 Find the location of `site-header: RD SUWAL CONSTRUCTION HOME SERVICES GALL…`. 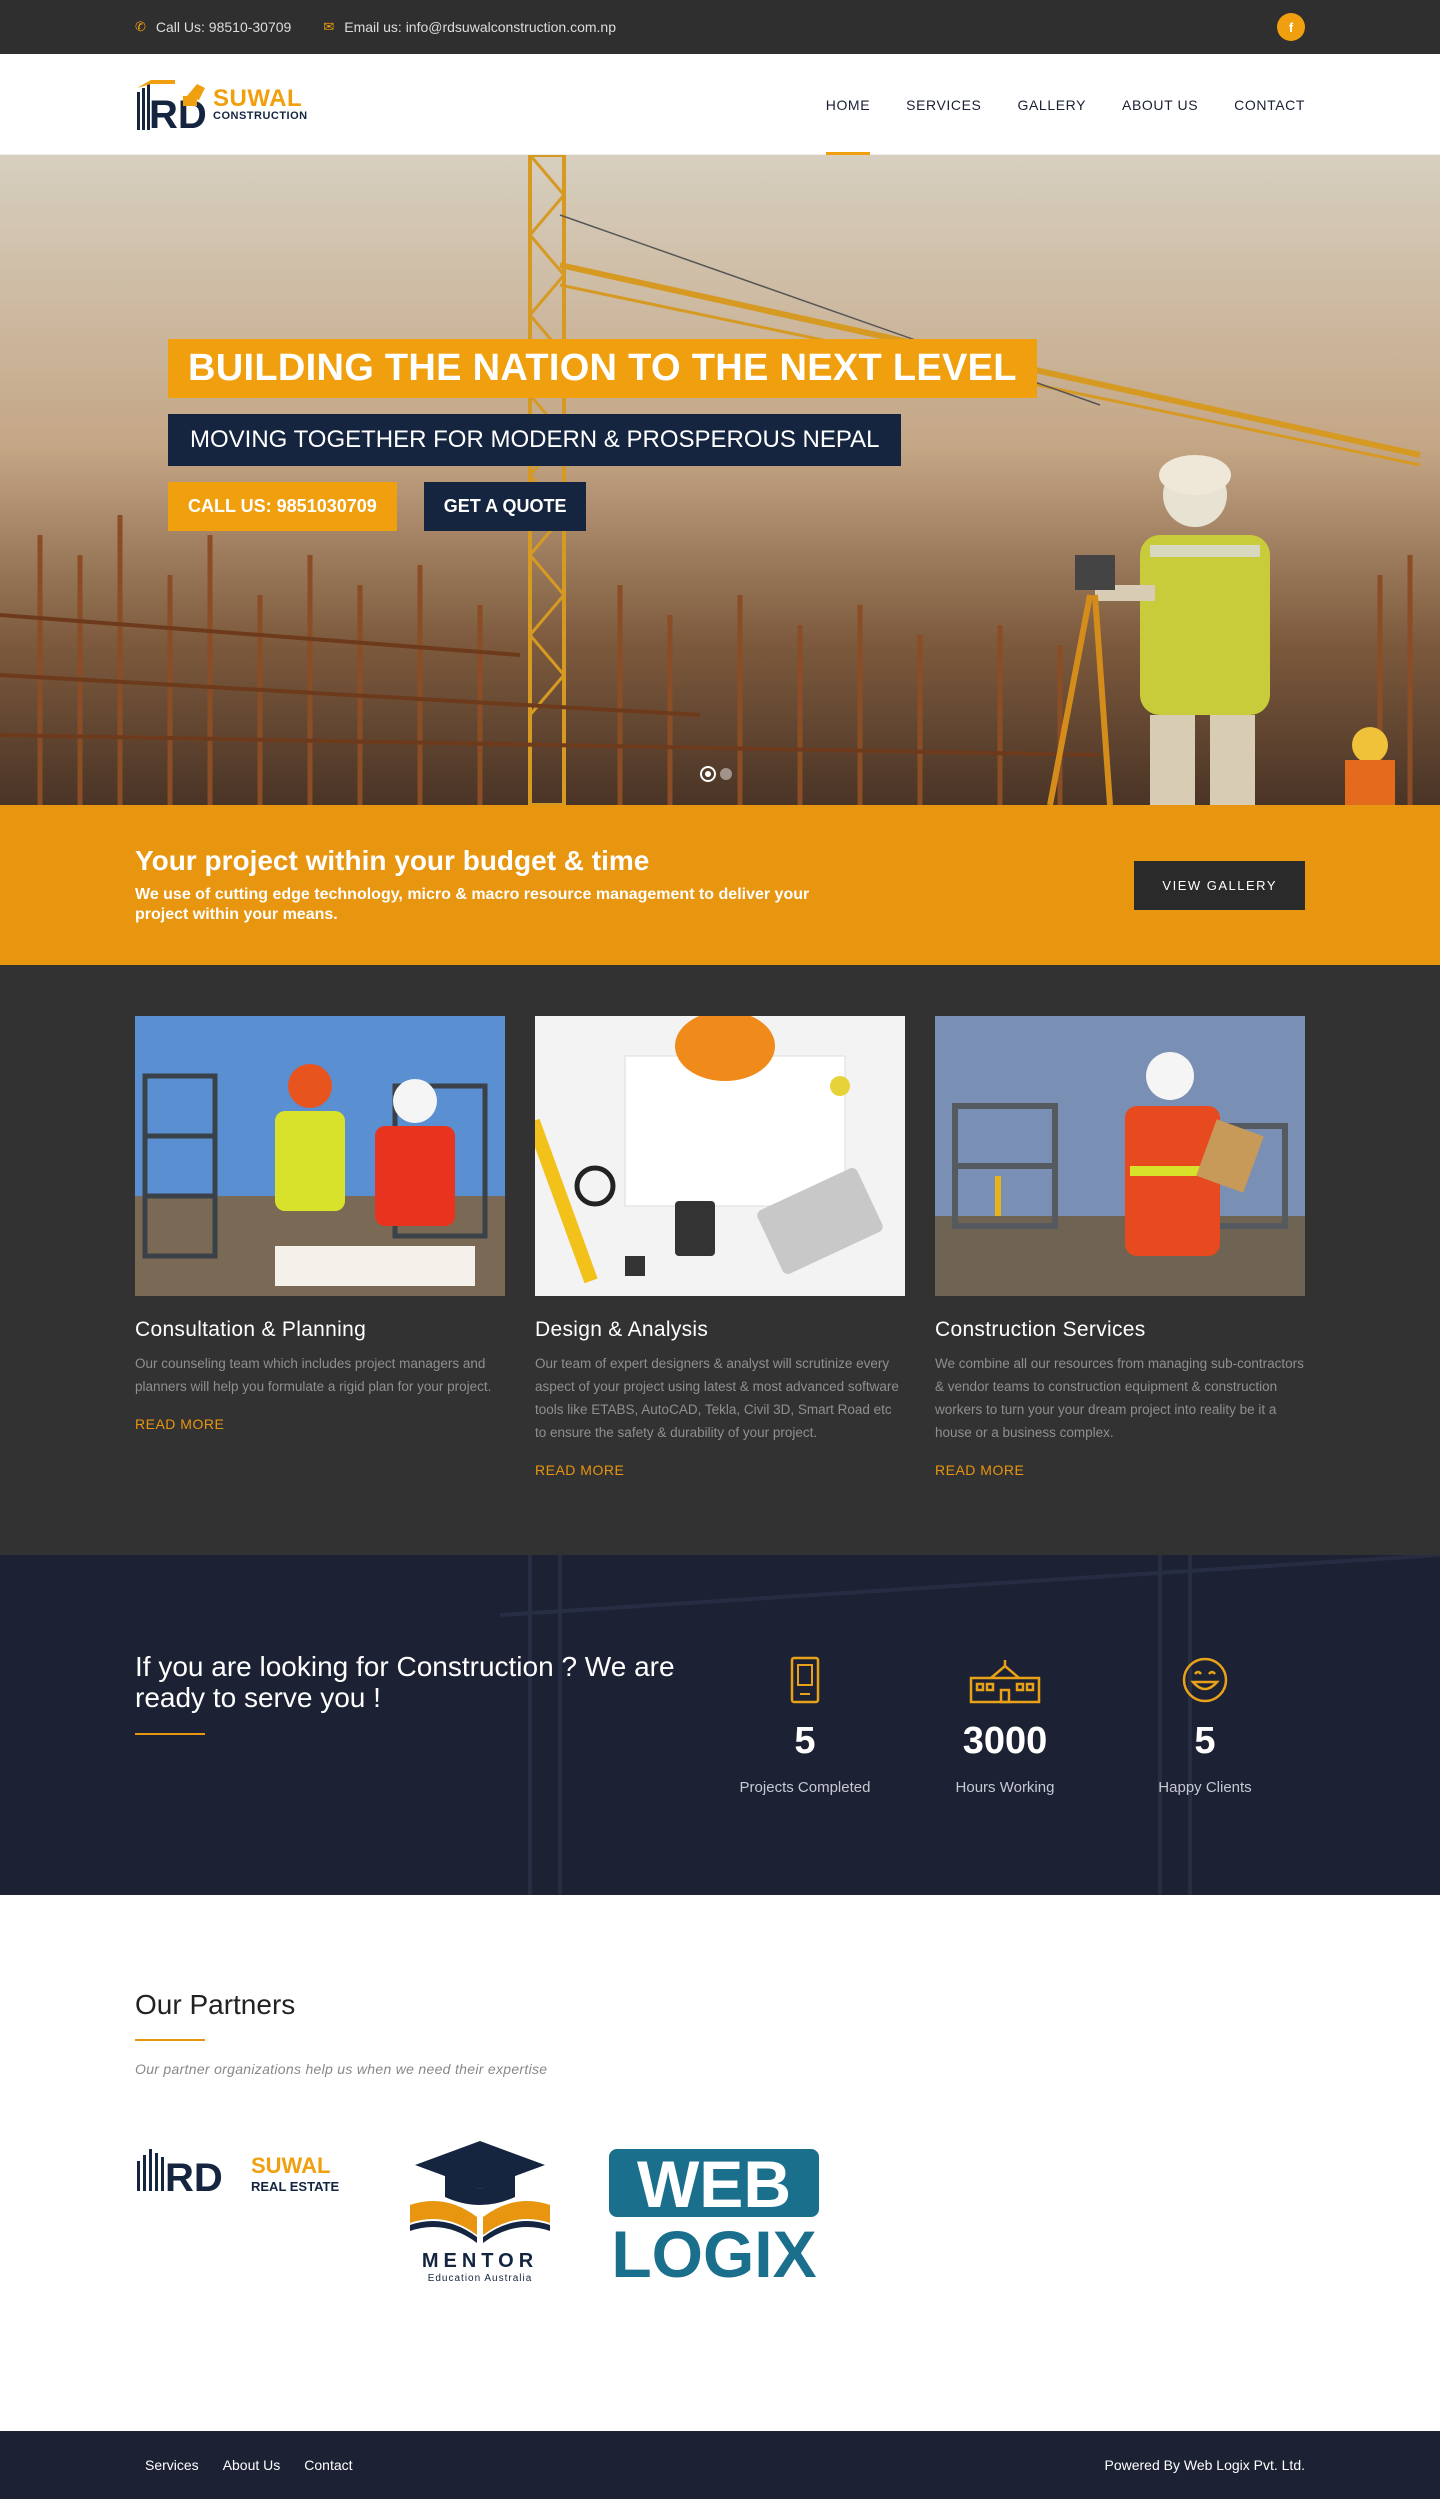

site-header: RD SUWAL CONSTRUCTION HOME SERVICES GALL… is located at coordinates (720, 104).